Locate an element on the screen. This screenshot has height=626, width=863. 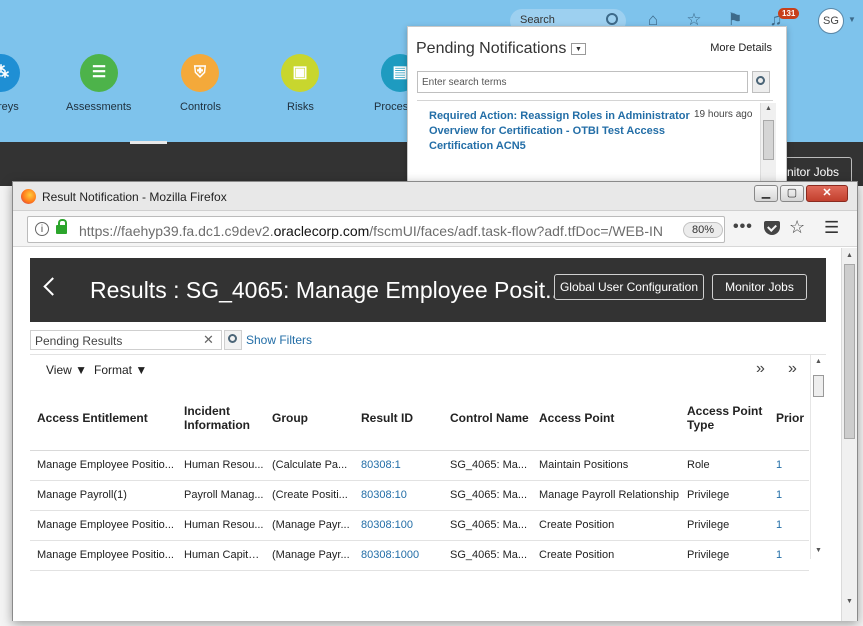
notifications-search-input: Enter search terms is located at coordinates (582, 82).